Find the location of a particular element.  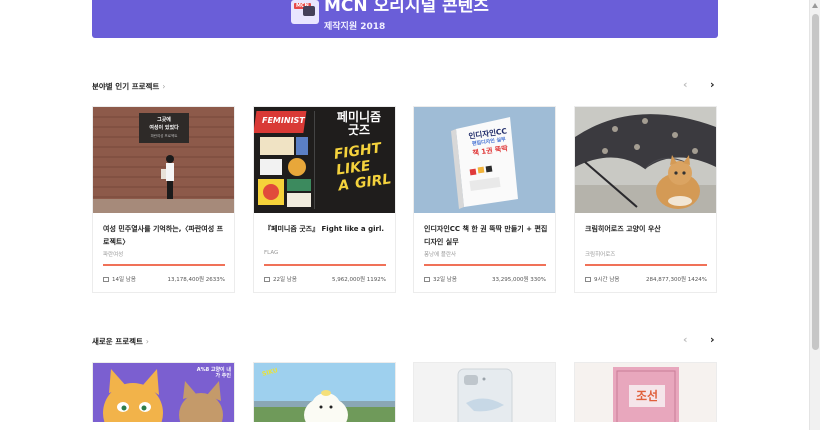

thumb-text: A%8 고양이 내가 주인 is located at coordinates (213, 373).